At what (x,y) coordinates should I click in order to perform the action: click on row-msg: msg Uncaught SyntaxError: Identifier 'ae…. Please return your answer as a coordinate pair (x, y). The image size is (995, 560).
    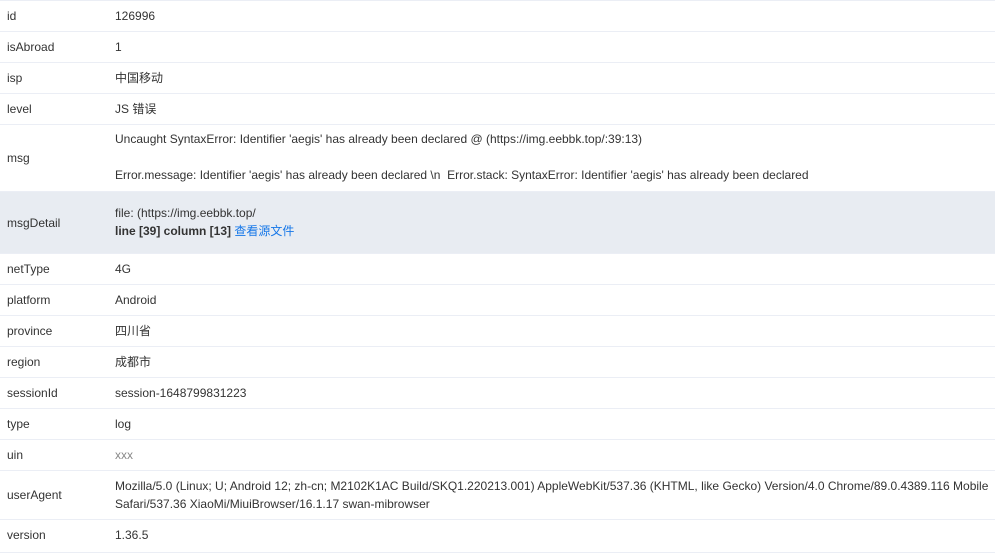
    Looking at the image, I should click on (497, 158).